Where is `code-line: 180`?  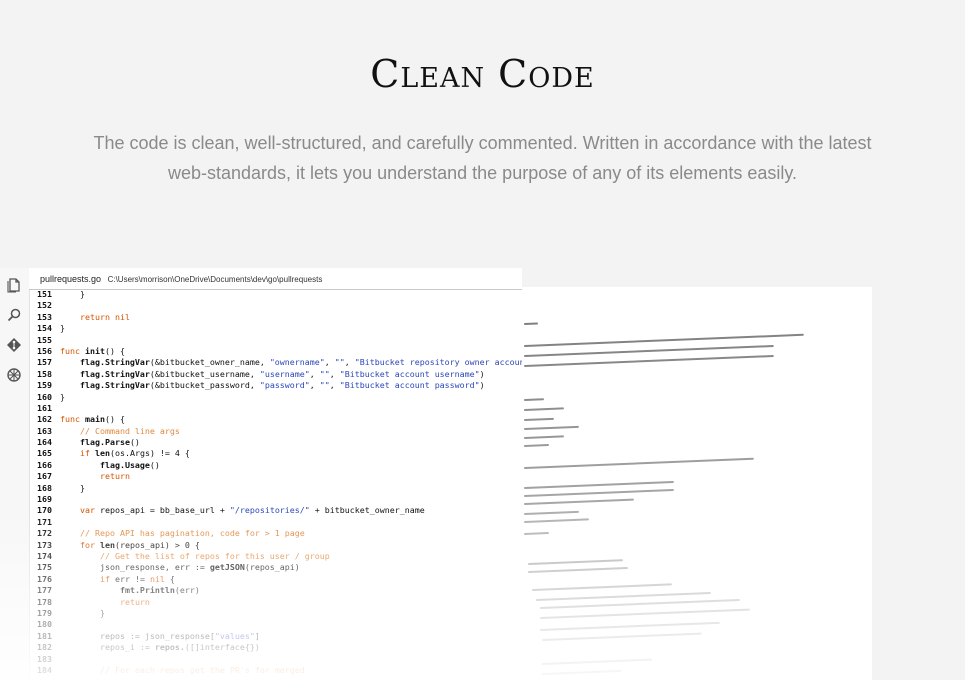 code-line: 180 is located at coordinates (275, 624).